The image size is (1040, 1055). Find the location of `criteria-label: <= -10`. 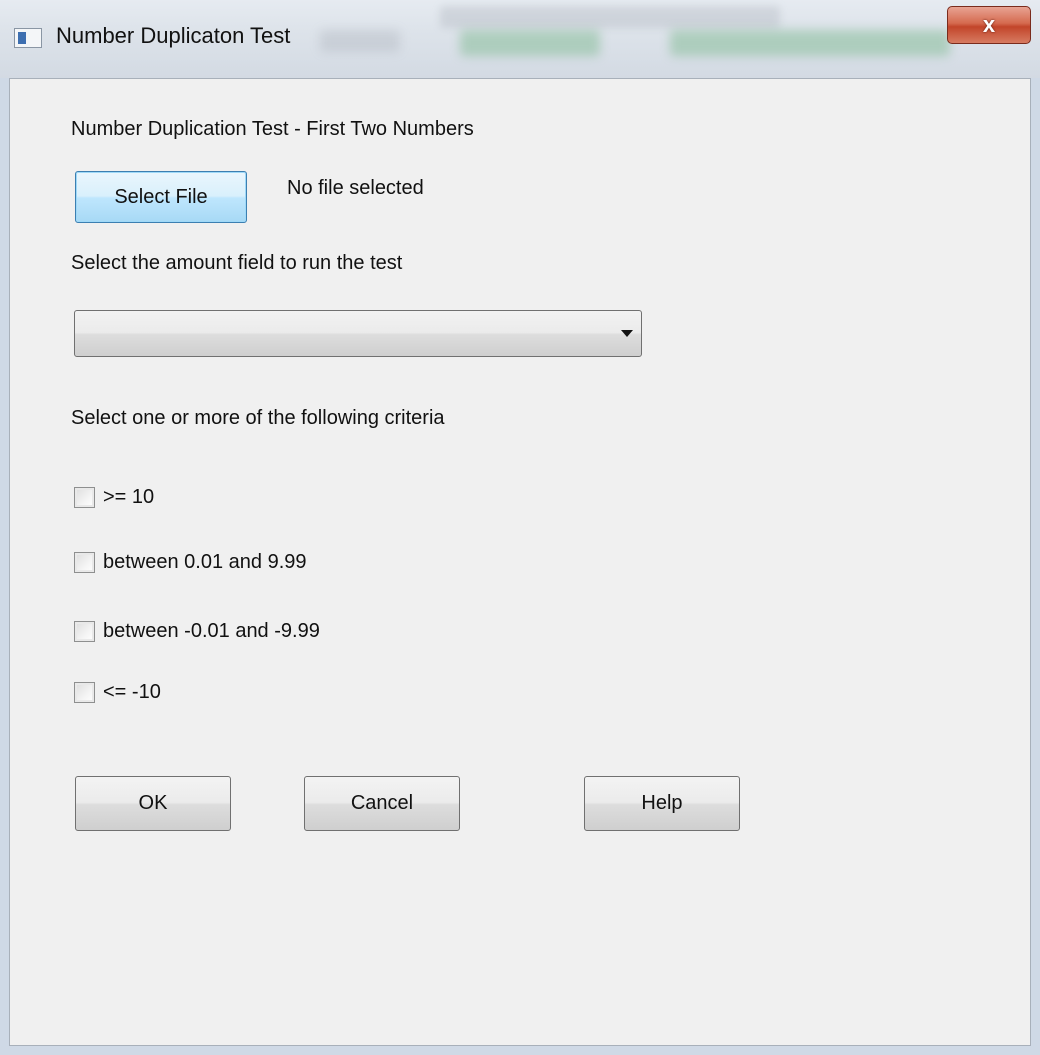

criteria-label: <= -10 is located at coordinates (132, 692).